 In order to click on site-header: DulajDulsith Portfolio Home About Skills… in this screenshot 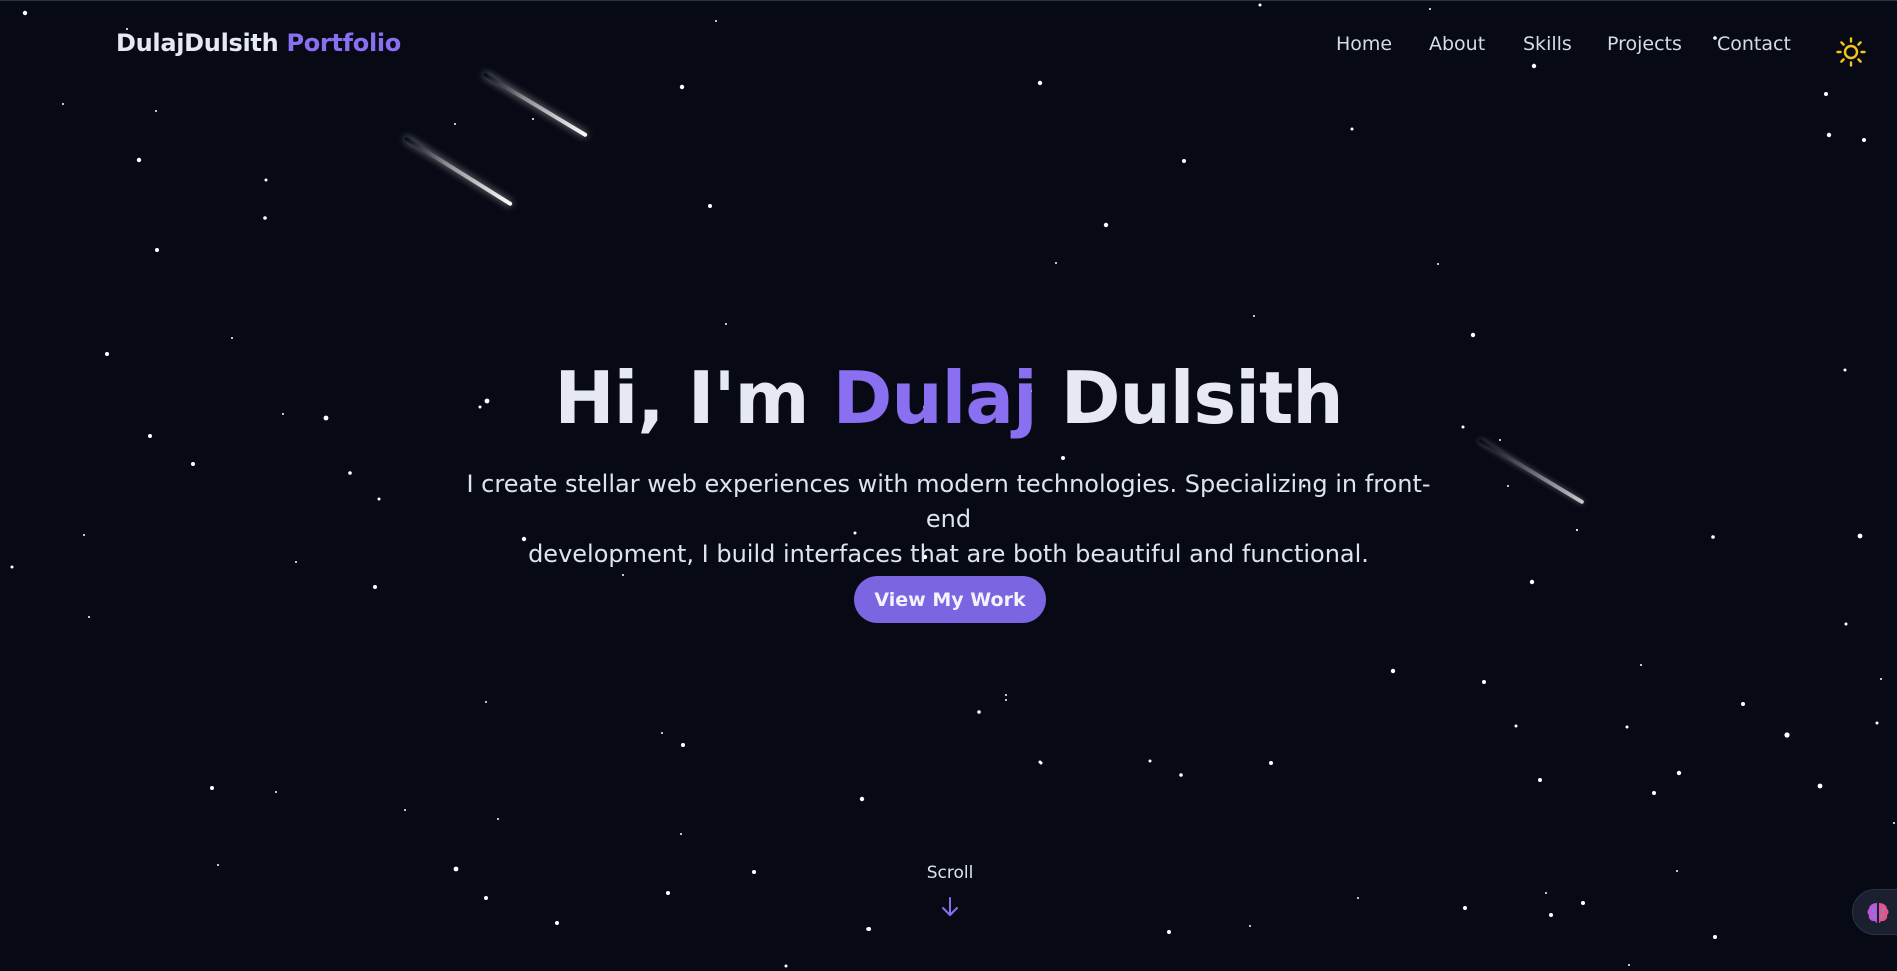, I will do `click(948, 46)`.